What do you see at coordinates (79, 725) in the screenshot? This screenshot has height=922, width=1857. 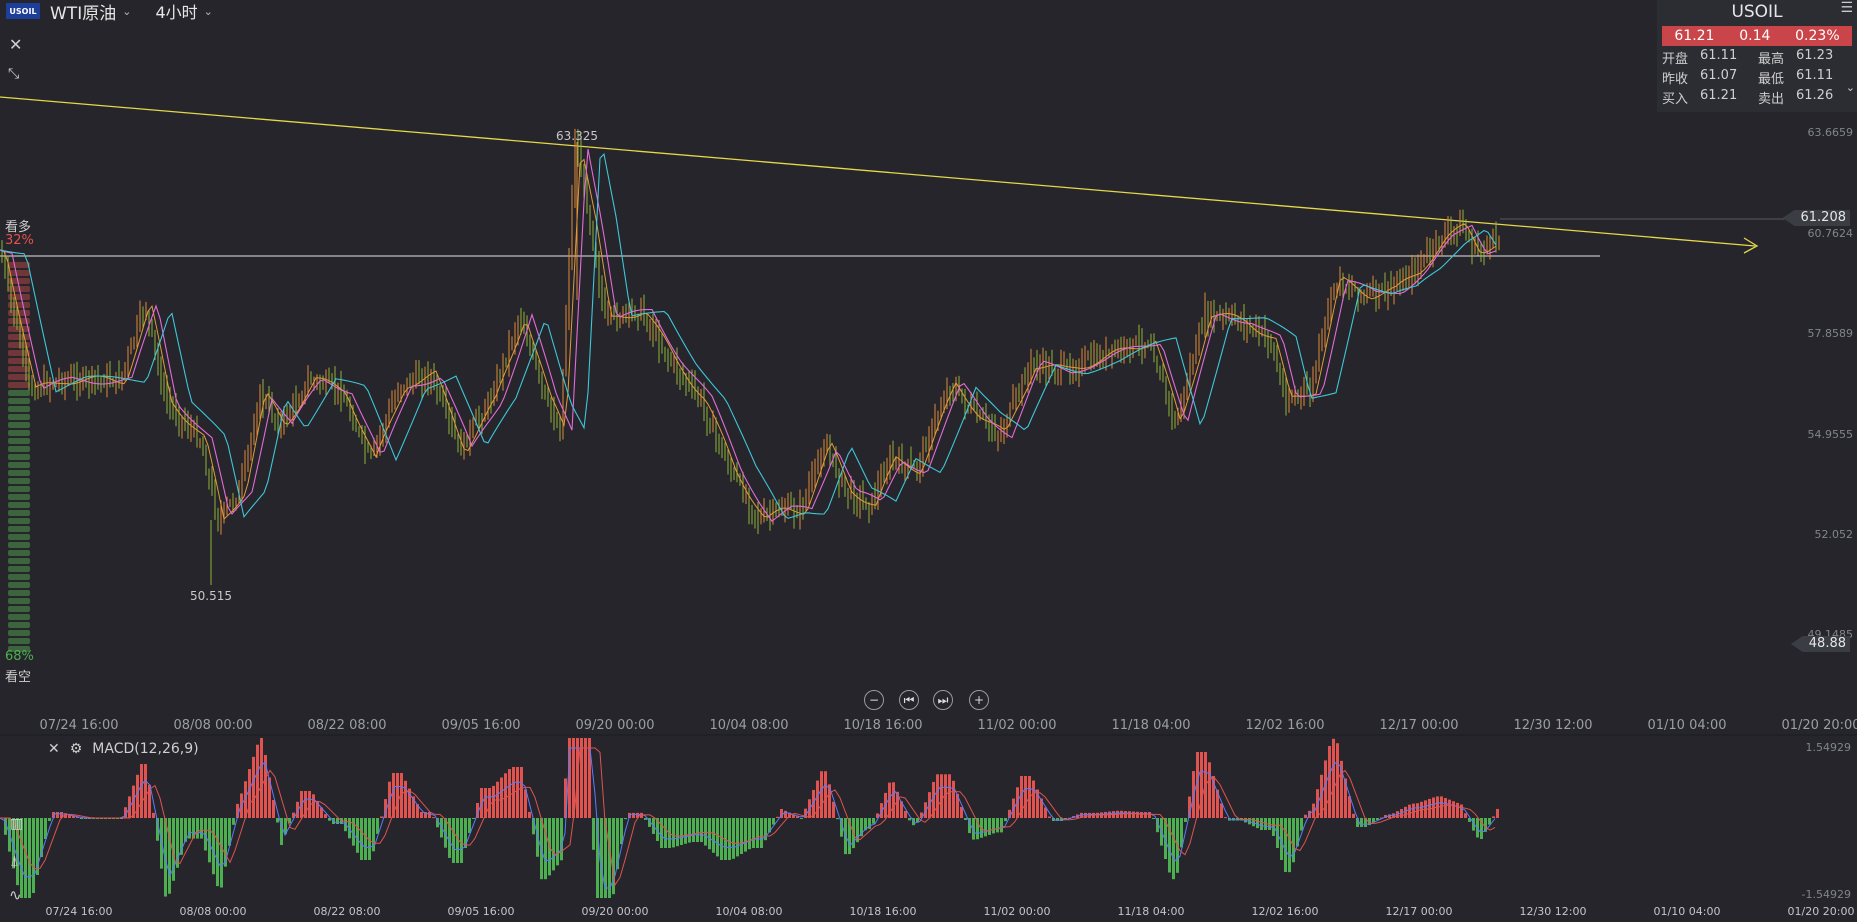 I see `time-axis-label: 07/24 16:00` at bounding box center [79, 725].